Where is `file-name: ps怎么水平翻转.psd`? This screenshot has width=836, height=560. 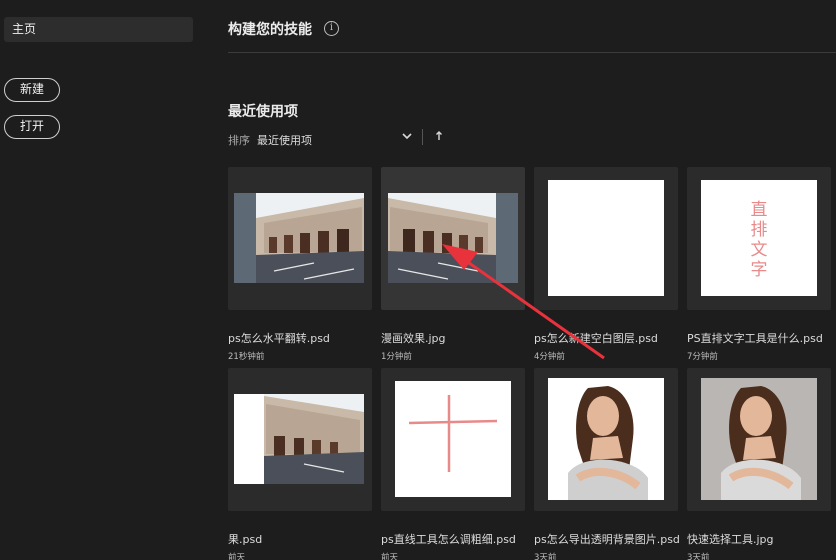
file-name: ps怎么水平翻转.psd is located at coordinates (279, 338).